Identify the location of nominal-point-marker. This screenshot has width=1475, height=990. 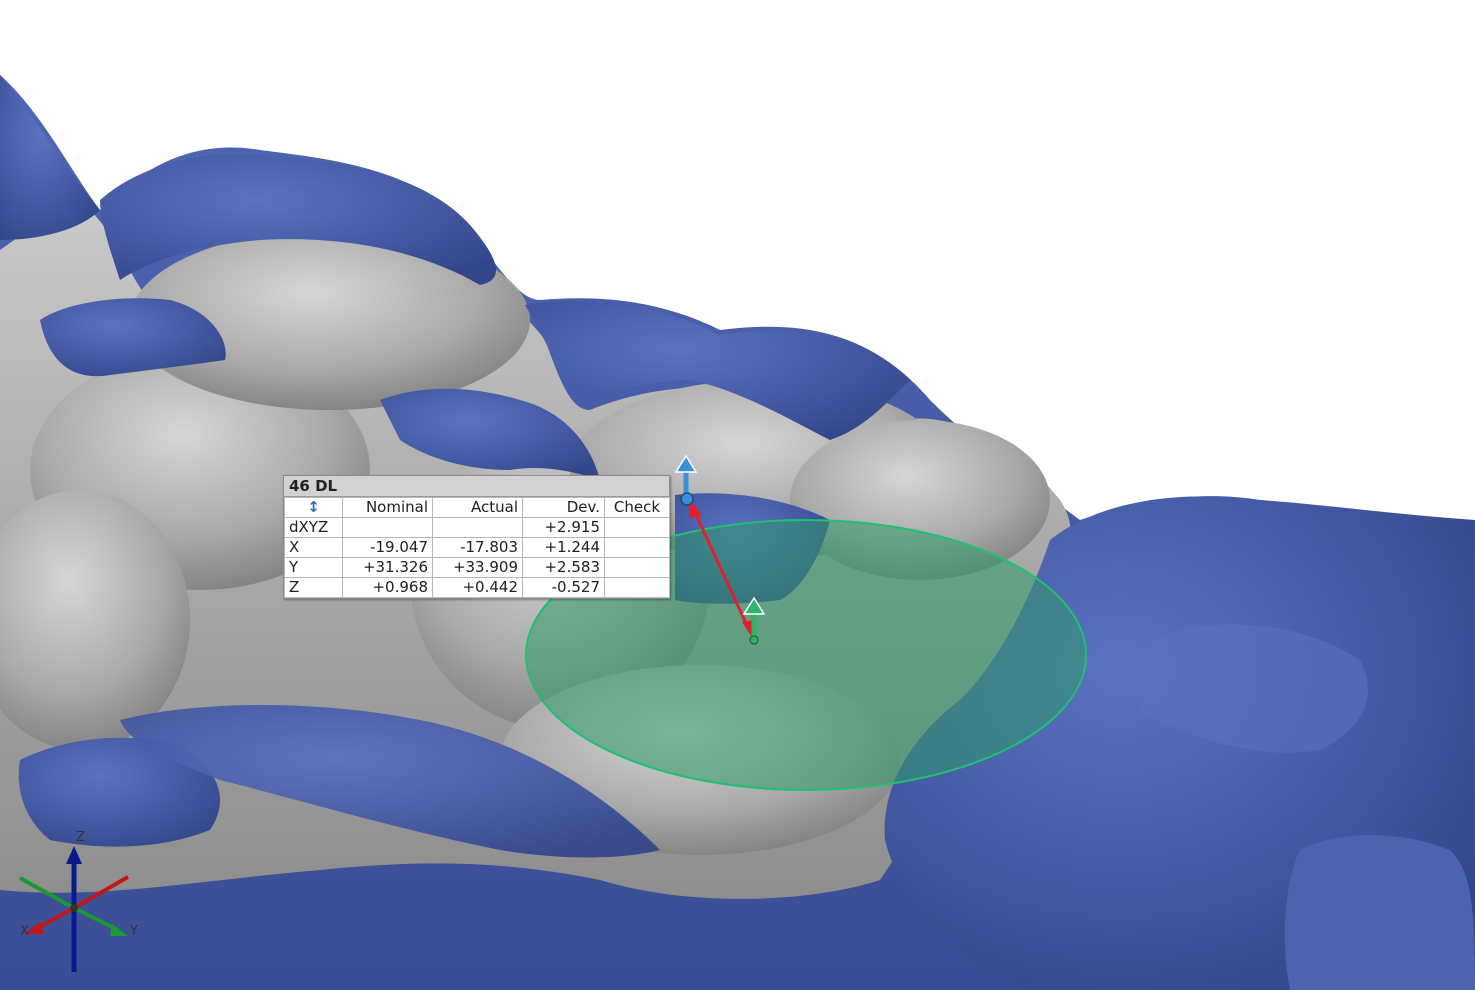
(754, 640).